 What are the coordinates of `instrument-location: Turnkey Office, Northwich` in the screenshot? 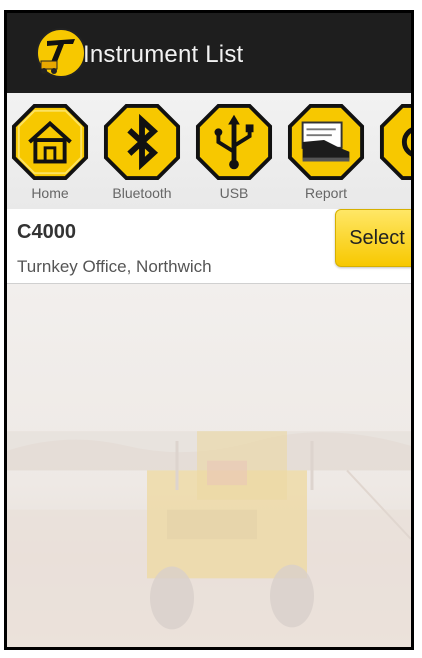 It's located at (114, 266).